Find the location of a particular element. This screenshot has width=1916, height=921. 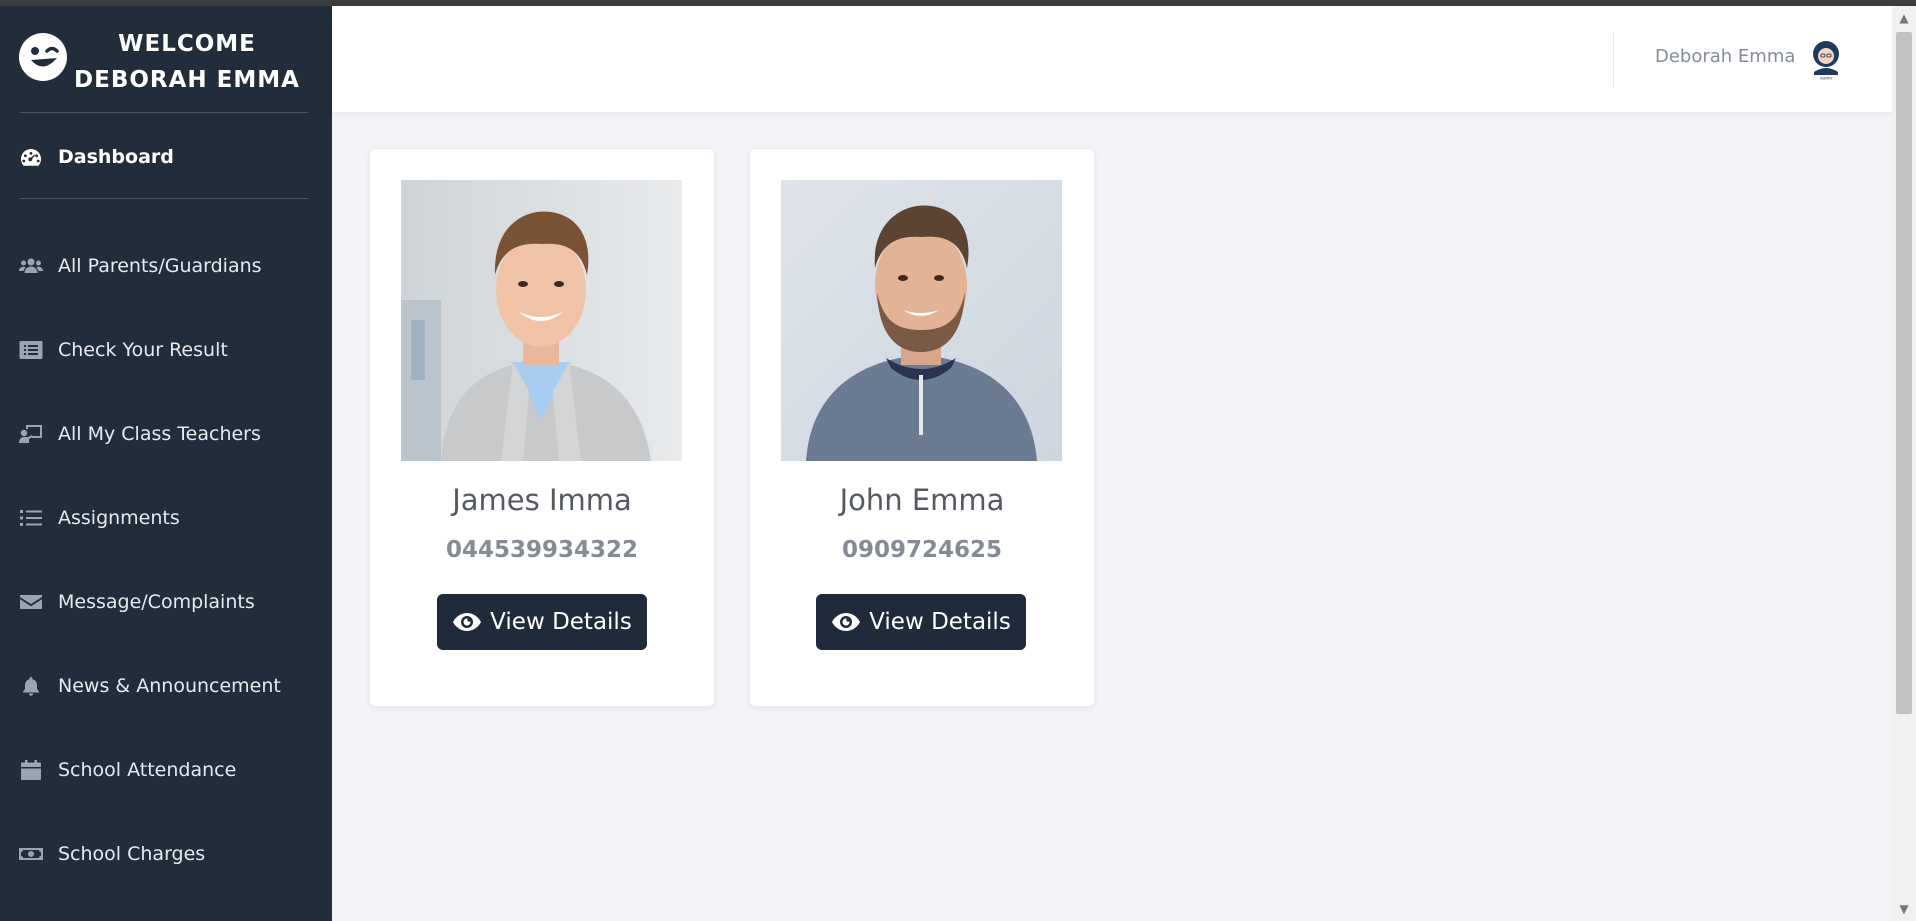

envelope-icon is located at coordinates (31, 602).